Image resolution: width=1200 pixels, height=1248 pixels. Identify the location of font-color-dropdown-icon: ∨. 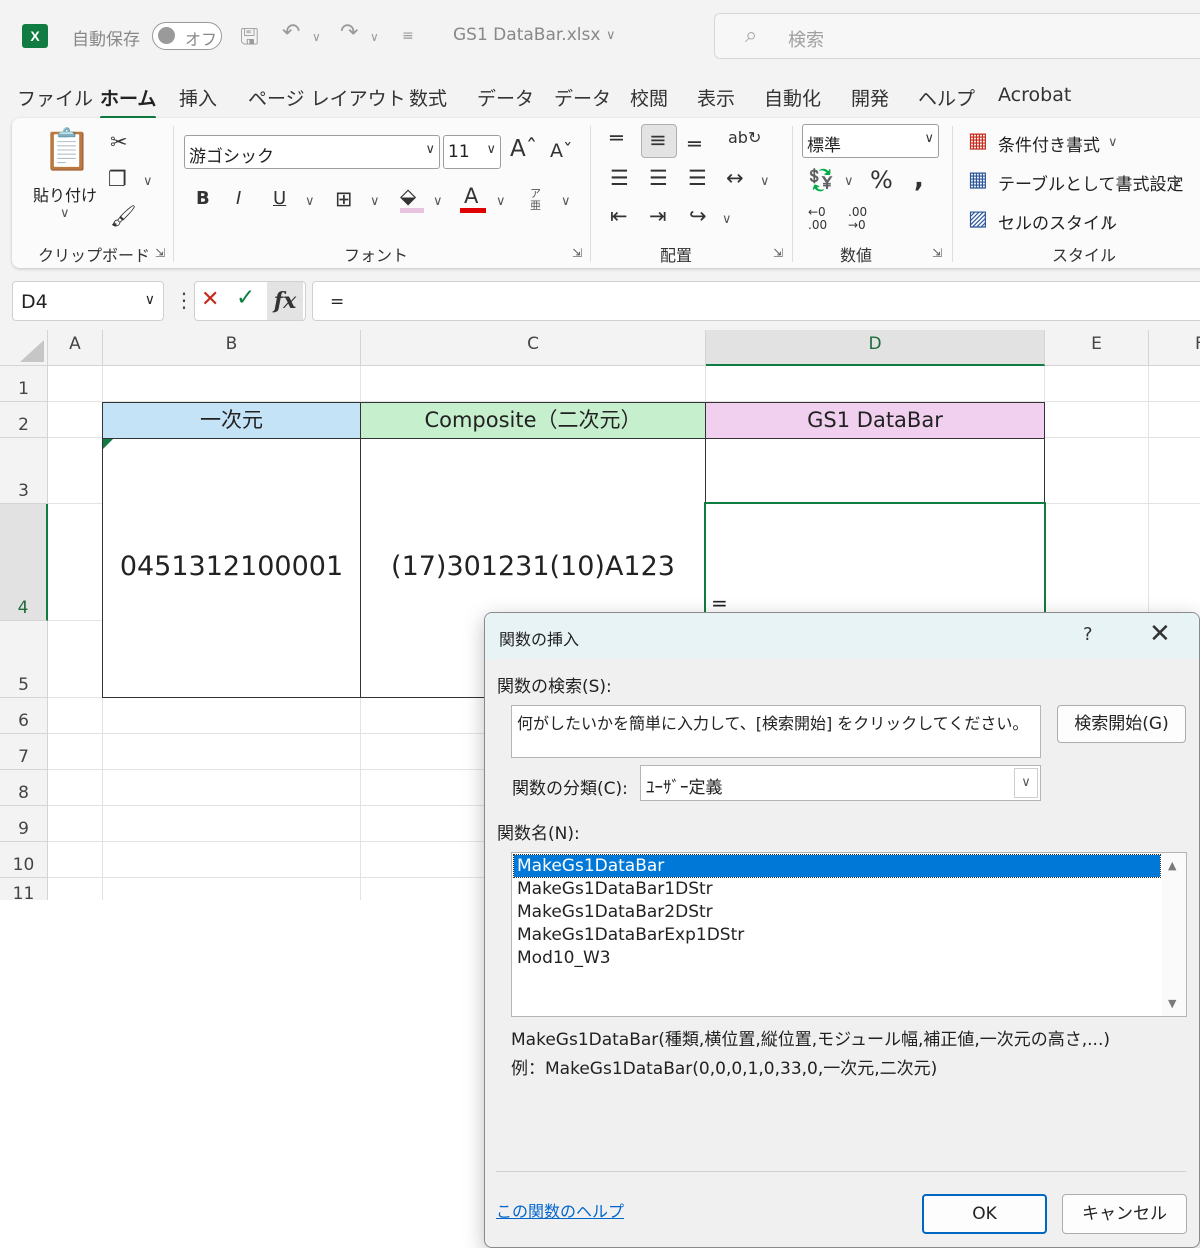
(501, 201).